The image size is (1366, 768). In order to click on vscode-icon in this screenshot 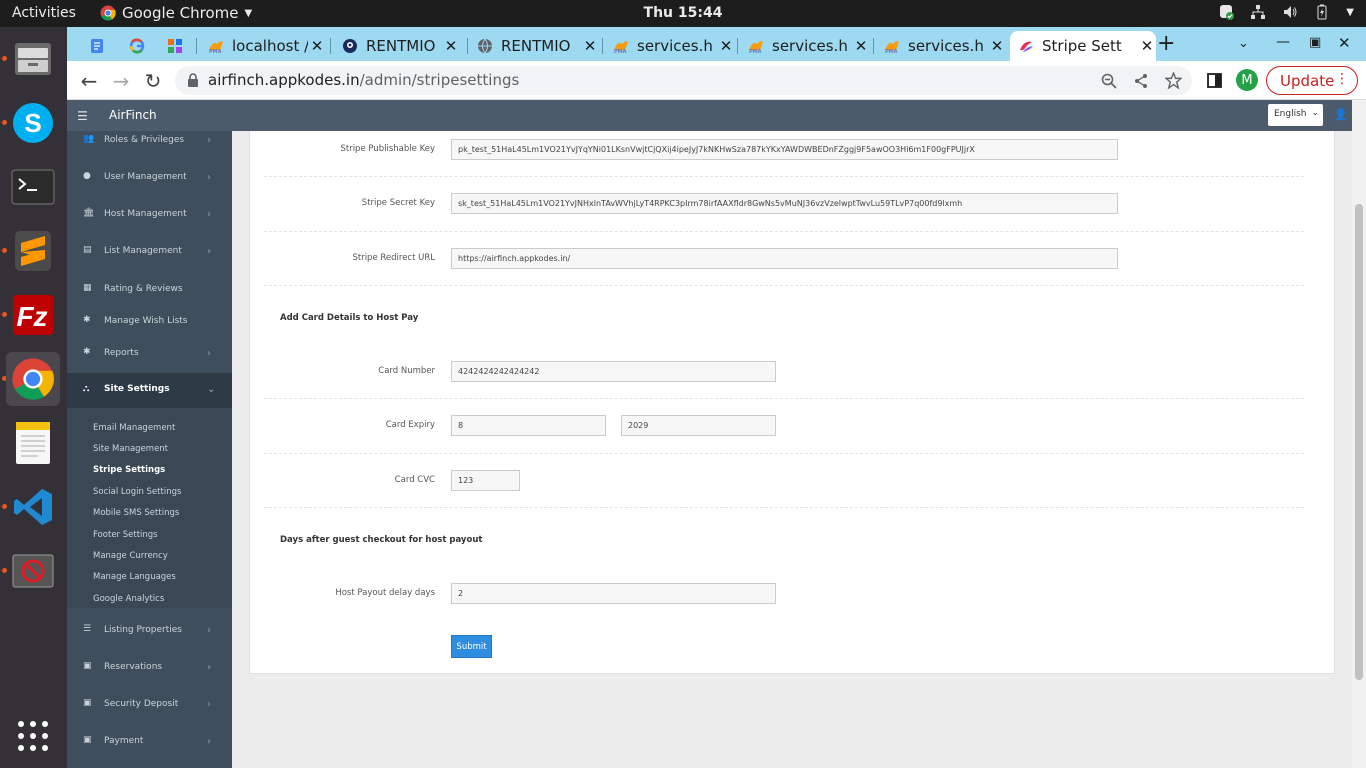, I will do `click(33, 507)`.